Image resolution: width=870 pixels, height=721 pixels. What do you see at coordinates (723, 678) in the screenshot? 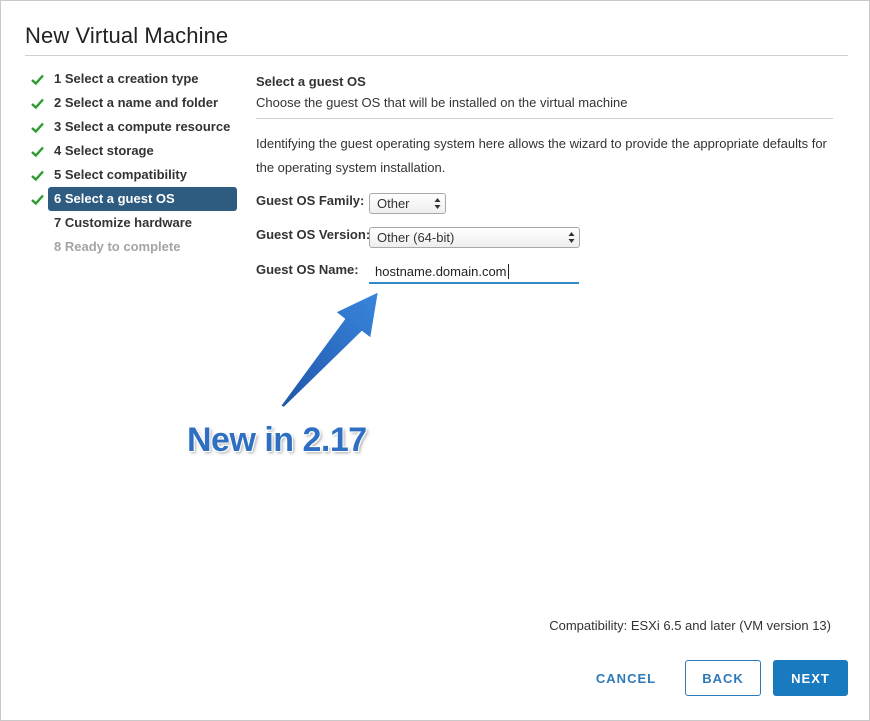
I see `back-button: BACK` at bounding box center [723, 678].